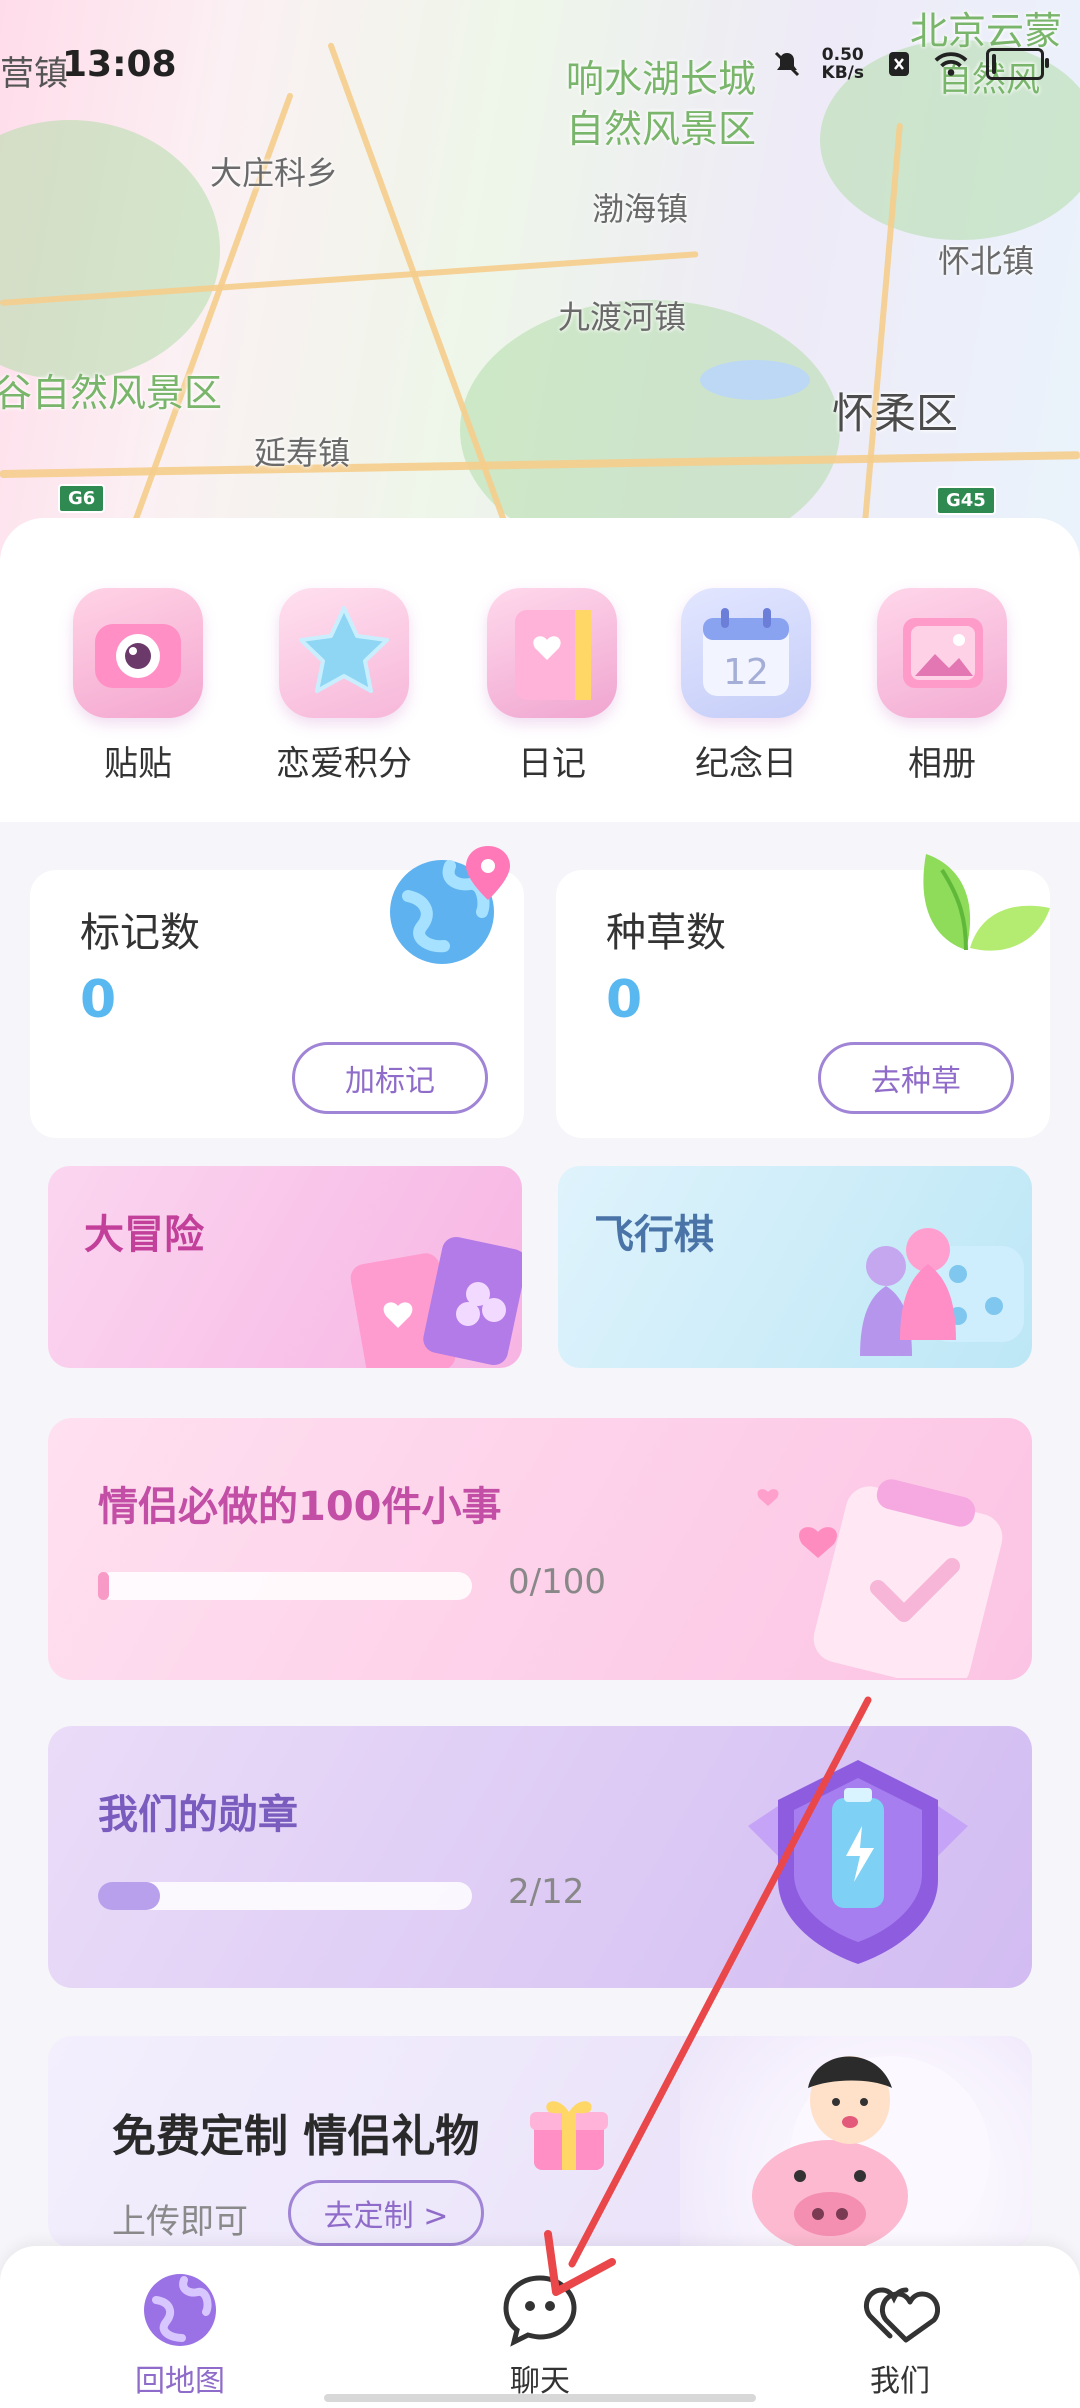 The width and height of the screenshot is (1080, 2408). I want to click on our-medals-card: 我们的勋章 2/12, so click(540, 1857).